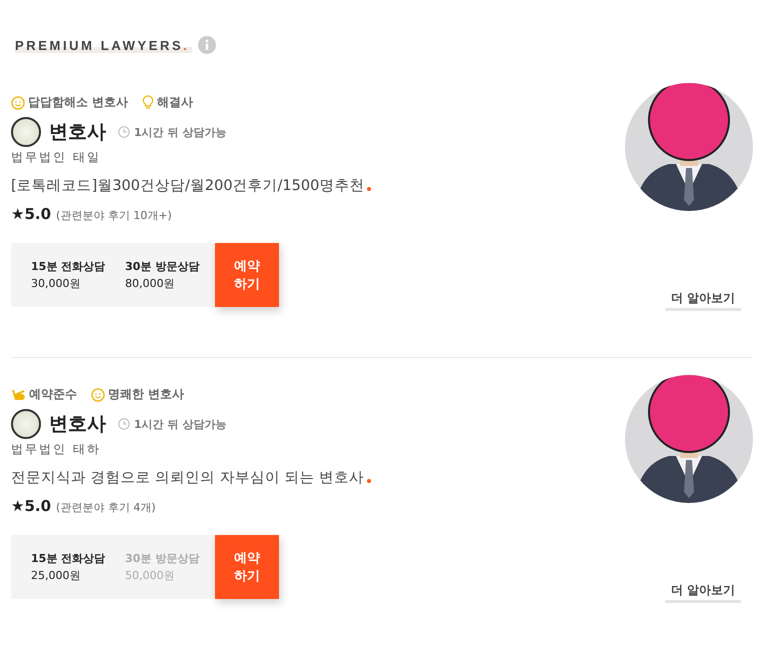 This screenshot has width=777, height=671. What do you see at coordinates (18, 395) in the screenshot?
I see `hand-icon` at bounding box center [18, 395].